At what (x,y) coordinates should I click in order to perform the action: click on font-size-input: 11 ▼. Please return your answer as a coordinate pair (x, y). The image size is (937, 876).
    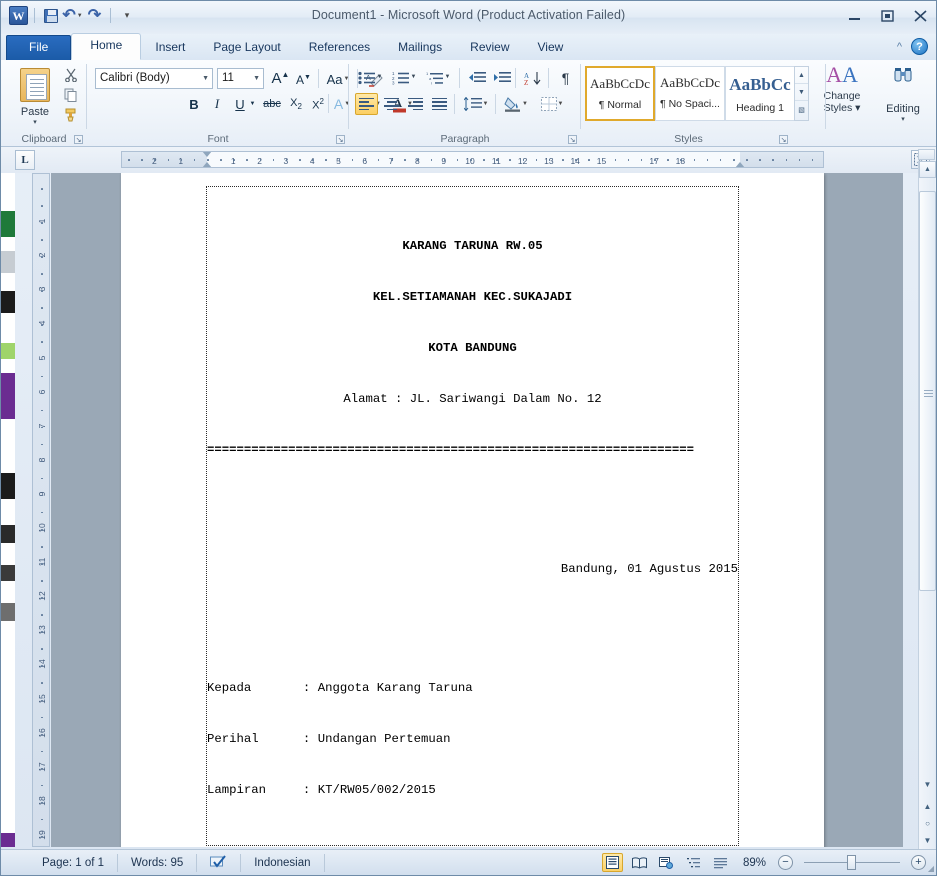
    Looking at the image, I should click on (240, 78).